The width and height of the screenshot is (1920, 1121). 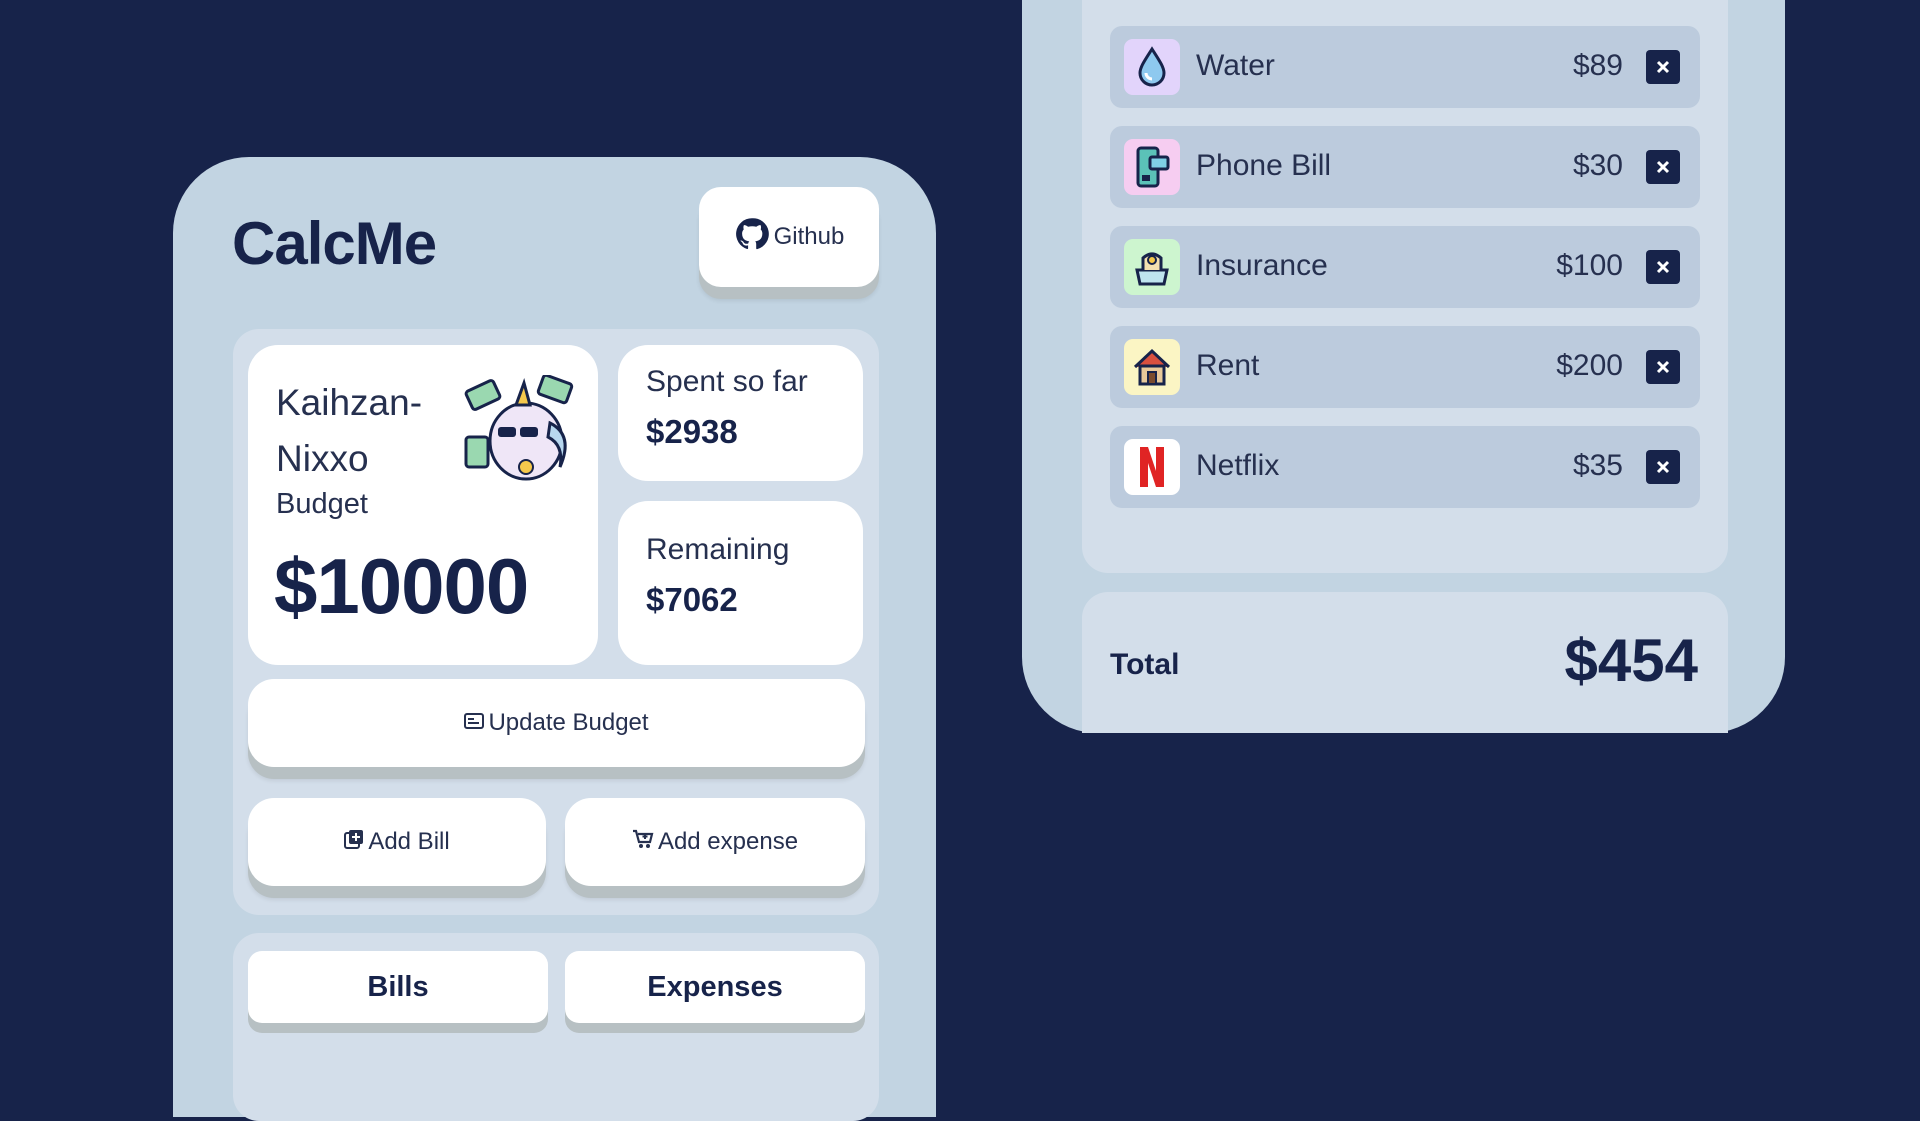 What do you see at coordinates (1262, 265) in the screenshot?
I see `bill-name: Insurance` at bounding box center [1262, 265].